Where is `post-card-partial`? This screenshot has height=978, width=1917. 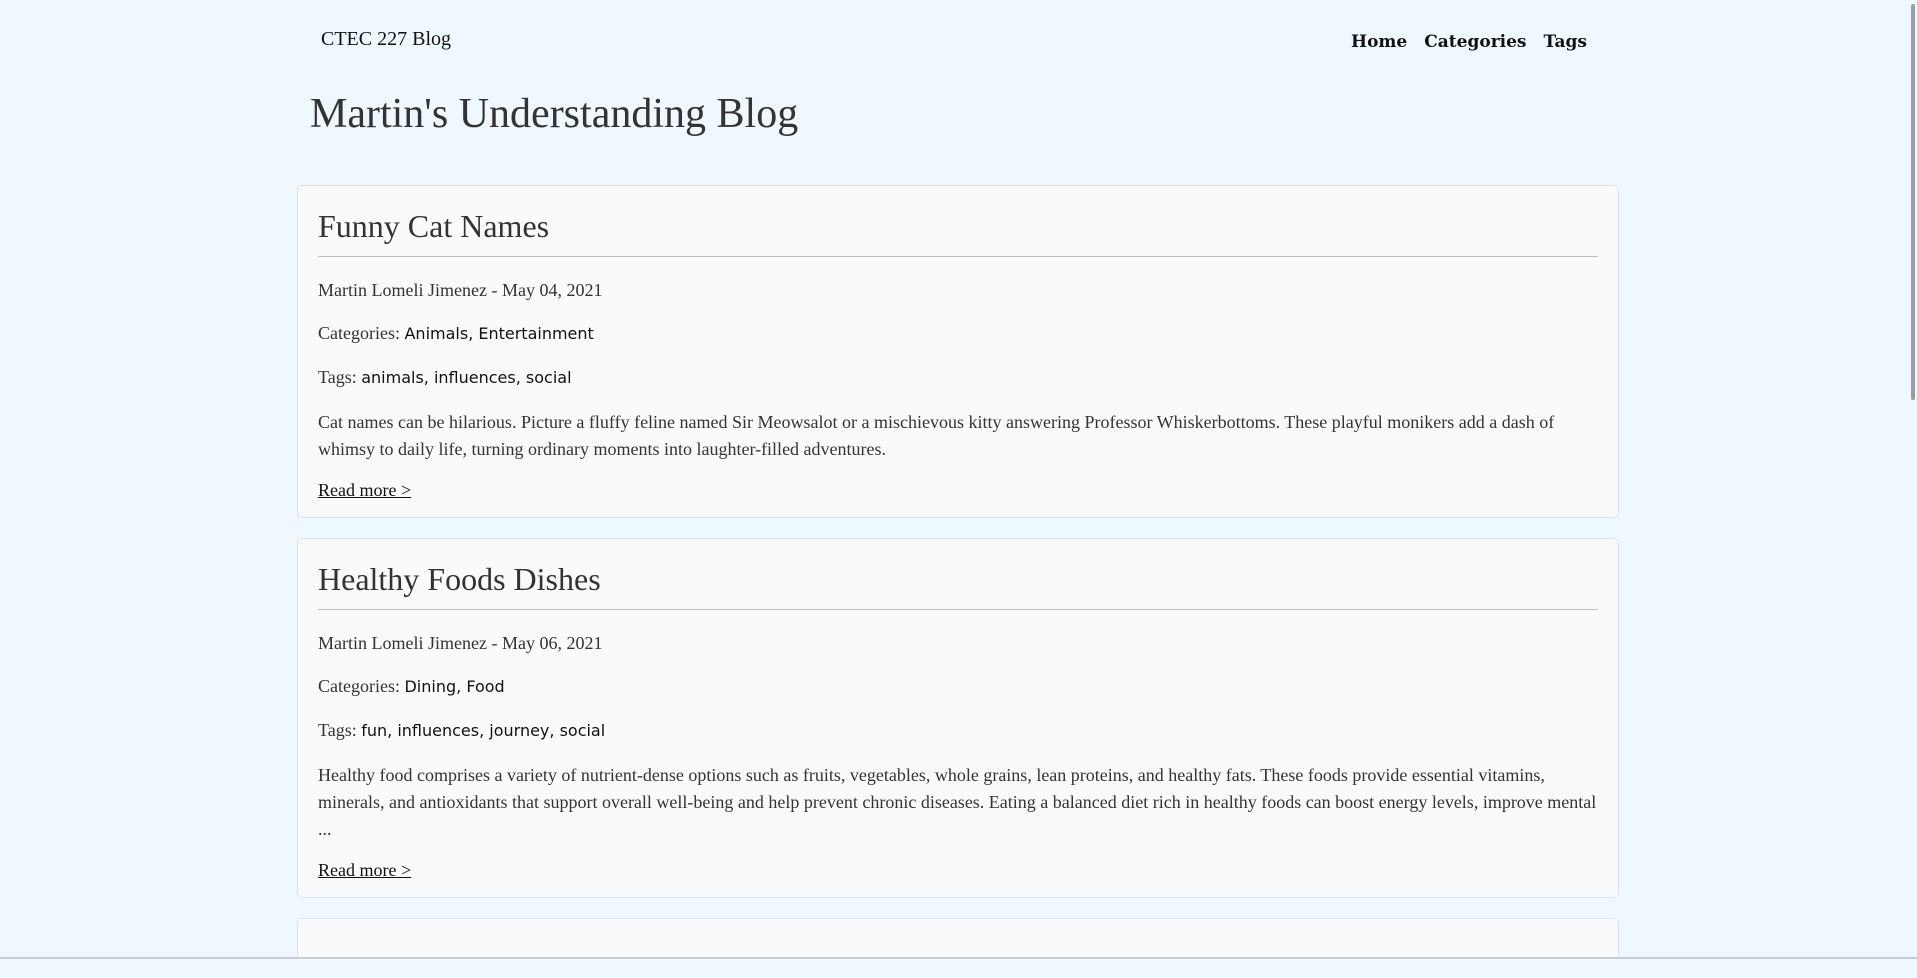 post-card-partial is located at coordinates (958, 938).